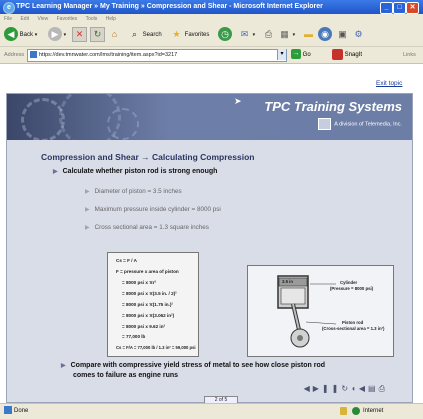 Image resolution: width=423 pixels, height=419 pixels. I want to click on go-button: → Go, so click(301, 55).